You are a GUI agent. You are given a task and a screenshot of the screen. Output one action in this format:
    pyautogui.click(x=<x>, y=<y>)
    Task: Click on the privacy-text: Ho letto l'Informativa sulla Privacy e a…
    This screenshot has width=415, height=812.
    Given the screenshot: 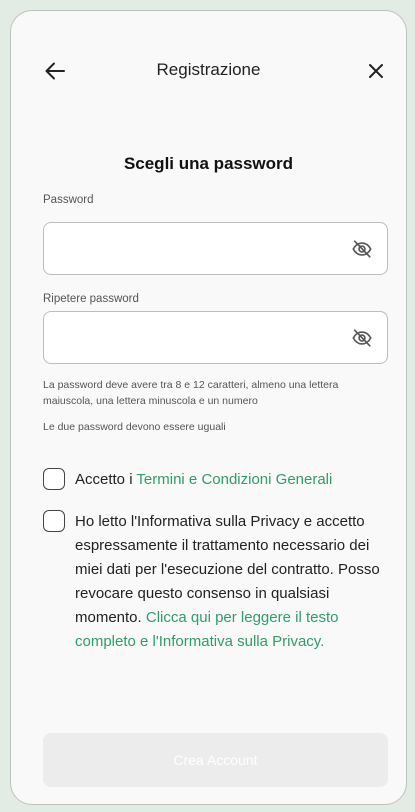 What is the action you would take?
    pyautogui.click(x=235, y=582)
    